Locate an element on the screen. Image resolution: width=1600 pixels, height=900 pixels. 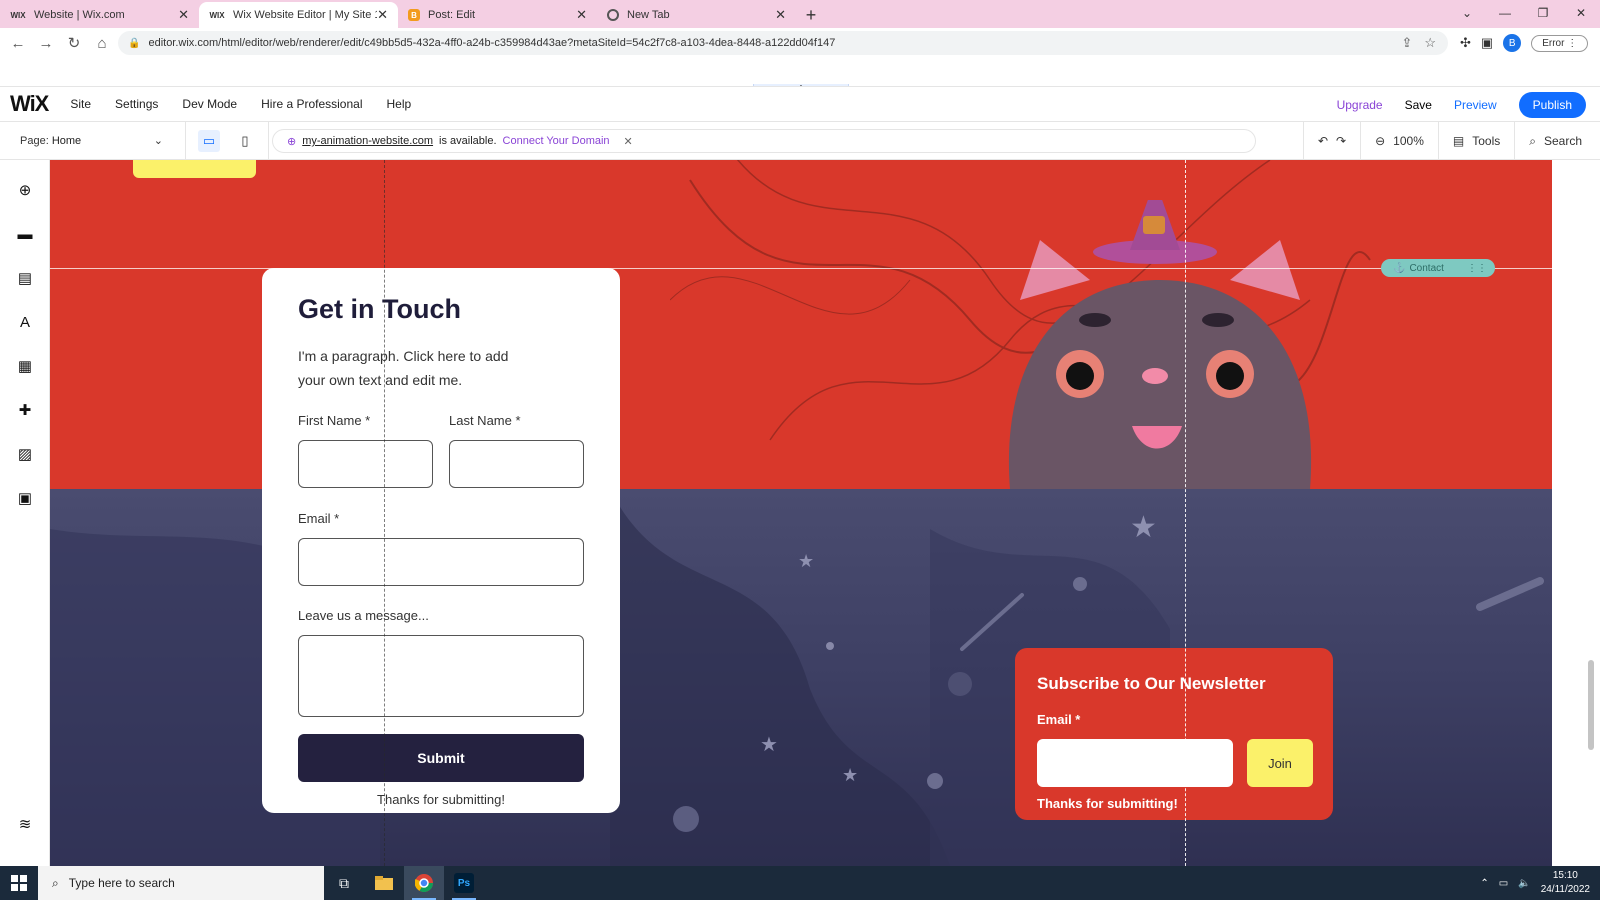
join-button: Join is located at coordinates (1280, 763).